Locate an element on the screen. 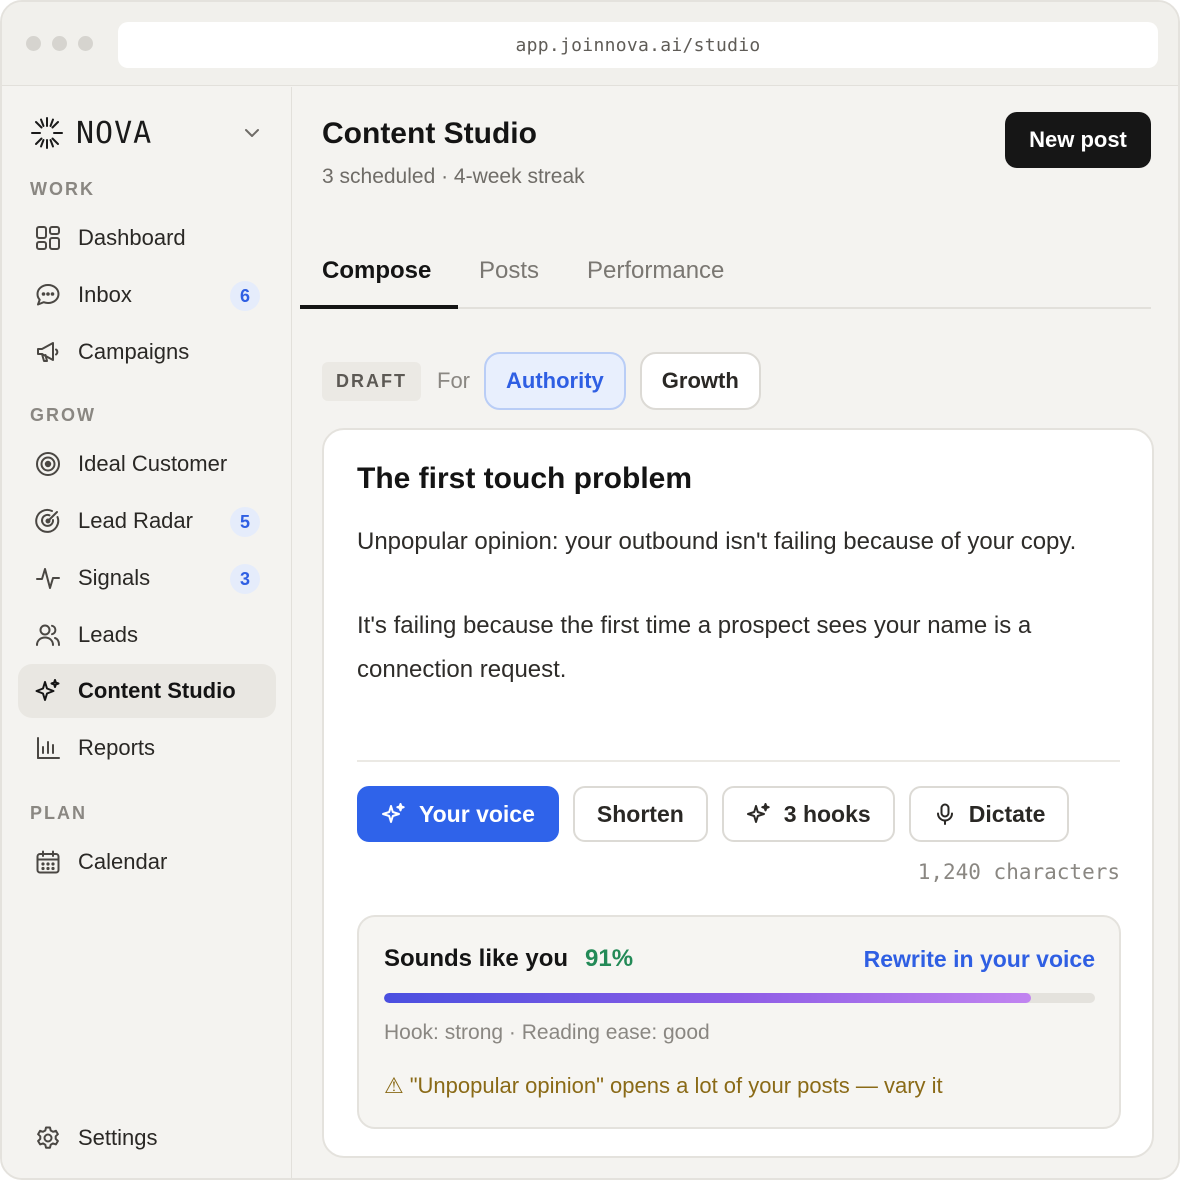 This screenshot has width=1180, height=1180. section-label-work: WORK is located at coordinates (62, 189).